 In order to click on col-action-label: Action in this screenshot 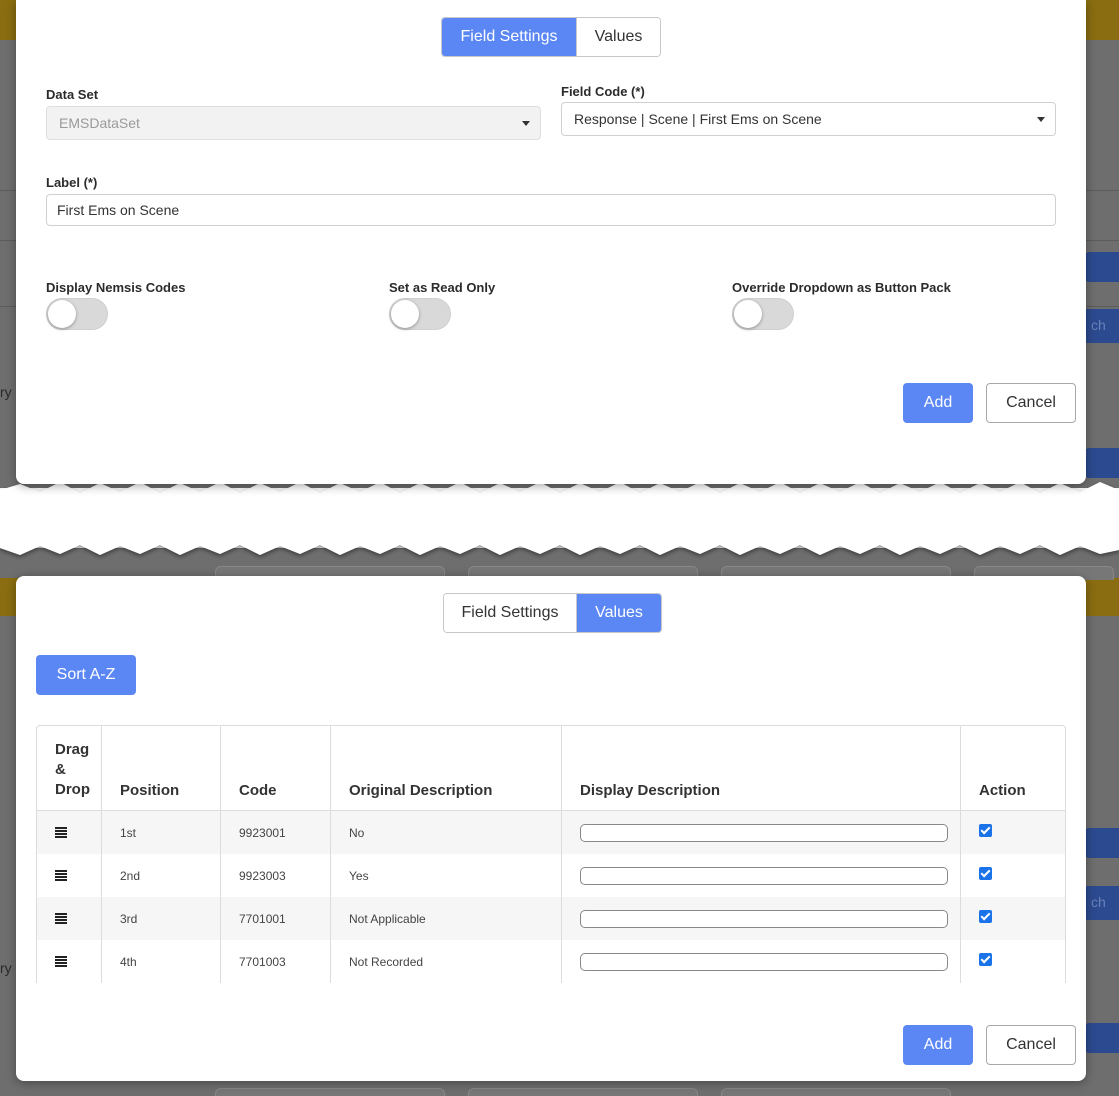, I will do `click(1002, 790)`.